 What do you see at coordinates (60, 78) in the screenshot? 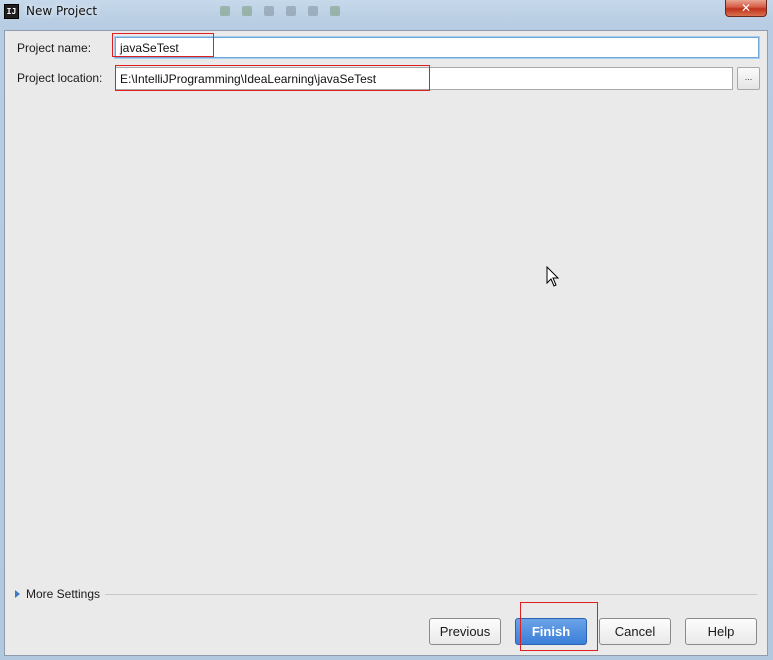
I see `project-location-label: Project location:` at bounding box center [60, 78].